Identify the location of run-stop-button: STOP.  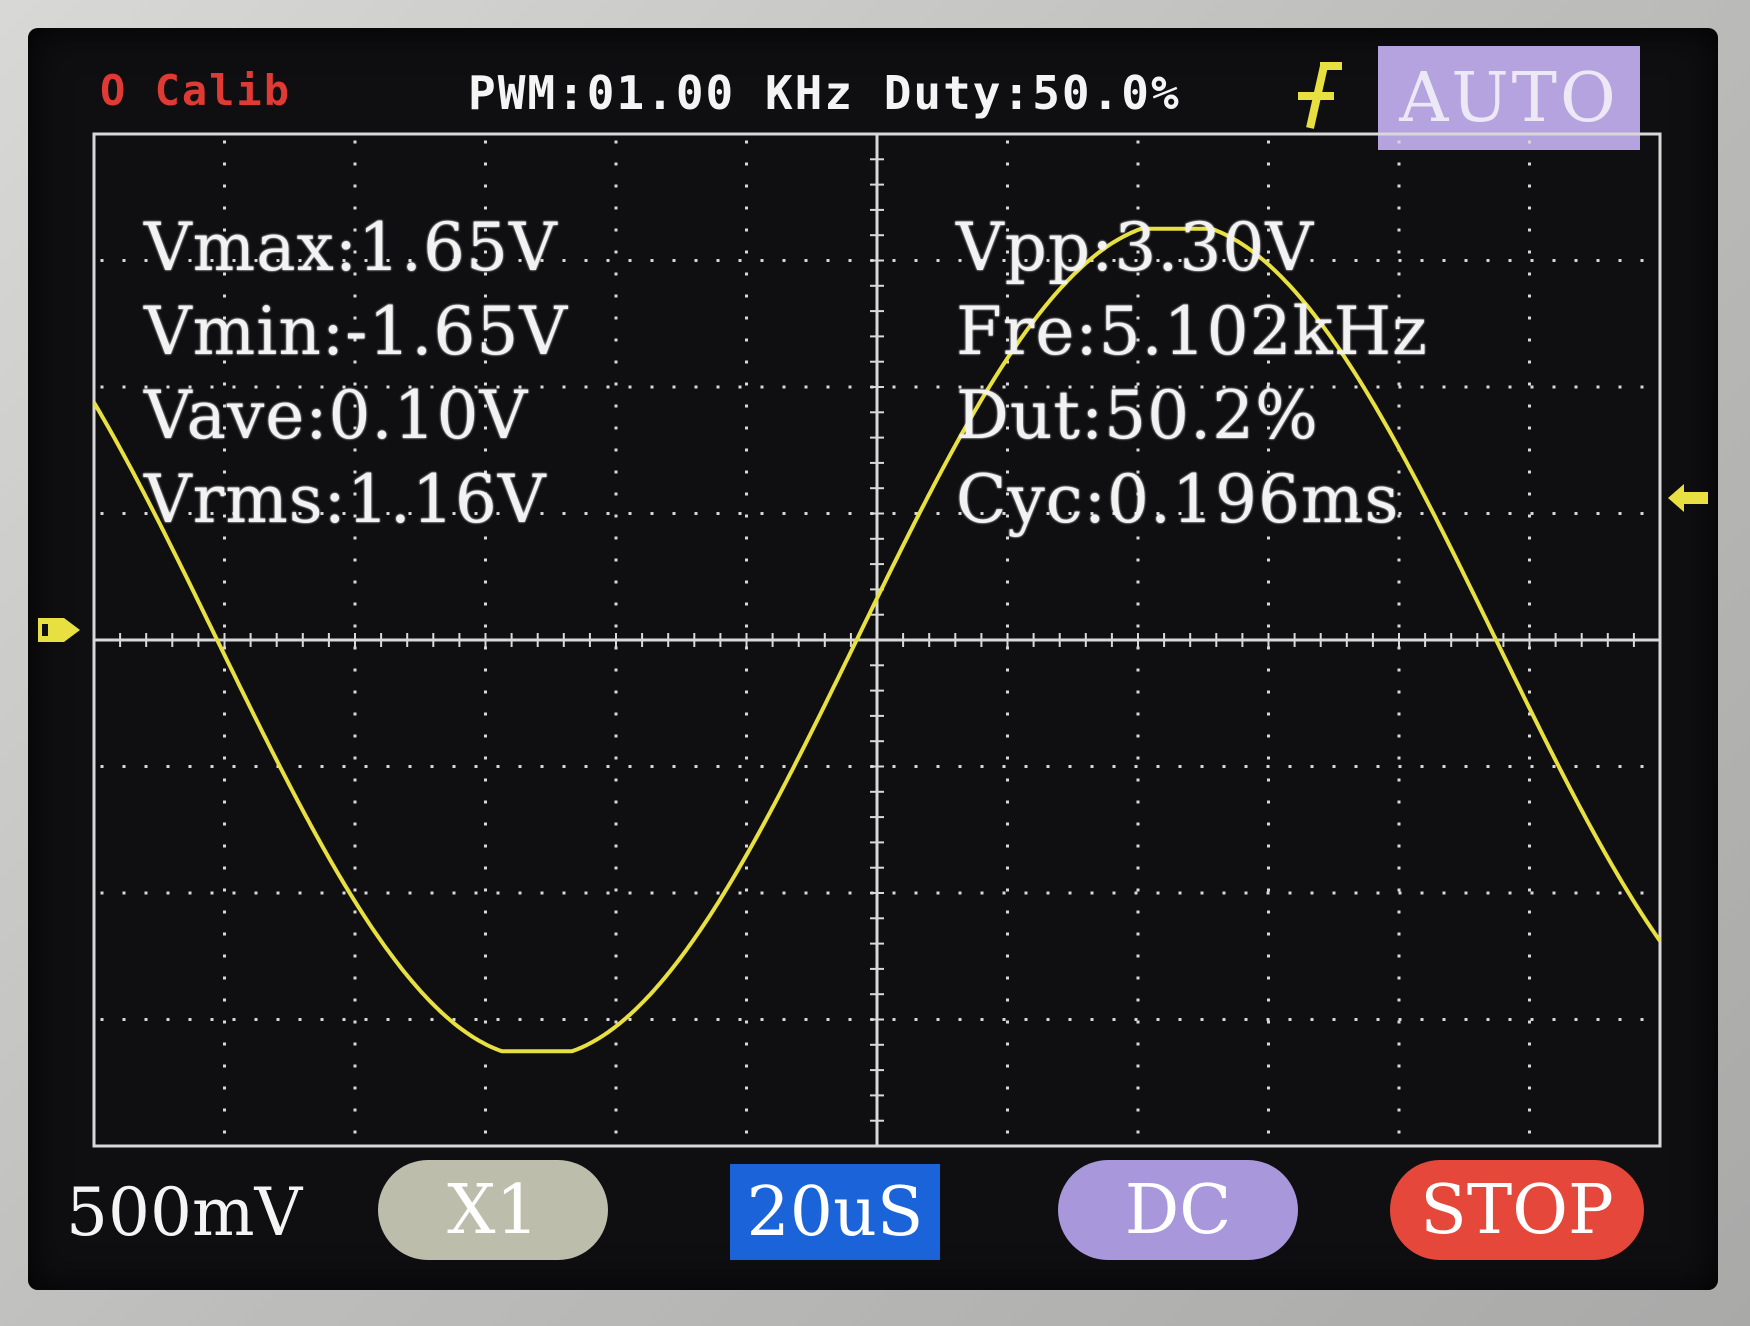
(1517, 1210).